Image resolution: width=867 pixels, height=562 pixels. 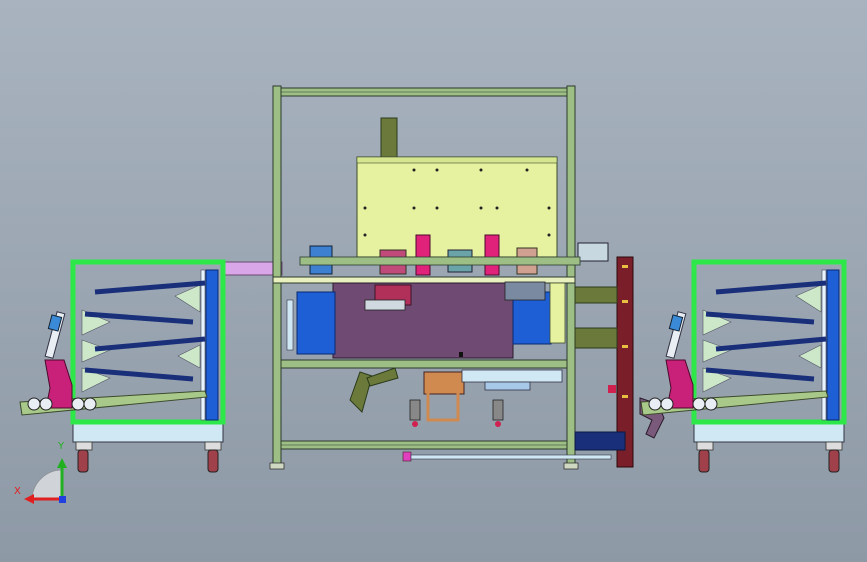 What do you see at coordinates (45, 481) in the screenshot?
I see `coordinate-triad-icon` at bounding box center [45, 481].